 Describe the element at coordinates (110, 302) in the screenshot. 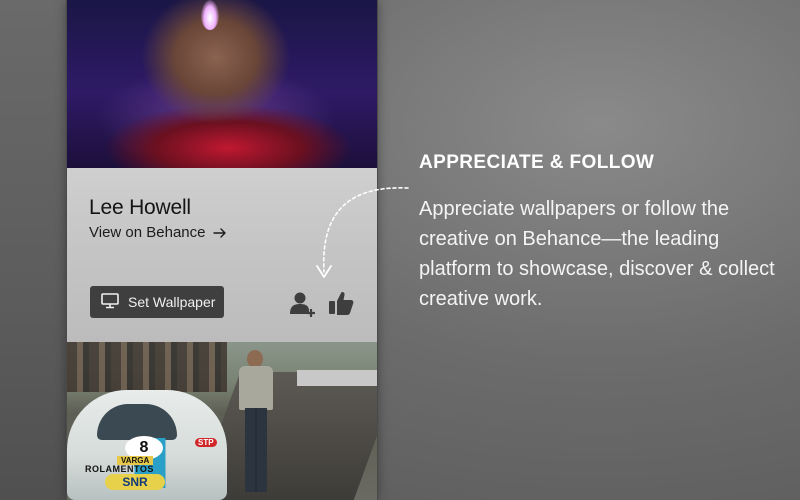

I see `monitor-icon` at that location.